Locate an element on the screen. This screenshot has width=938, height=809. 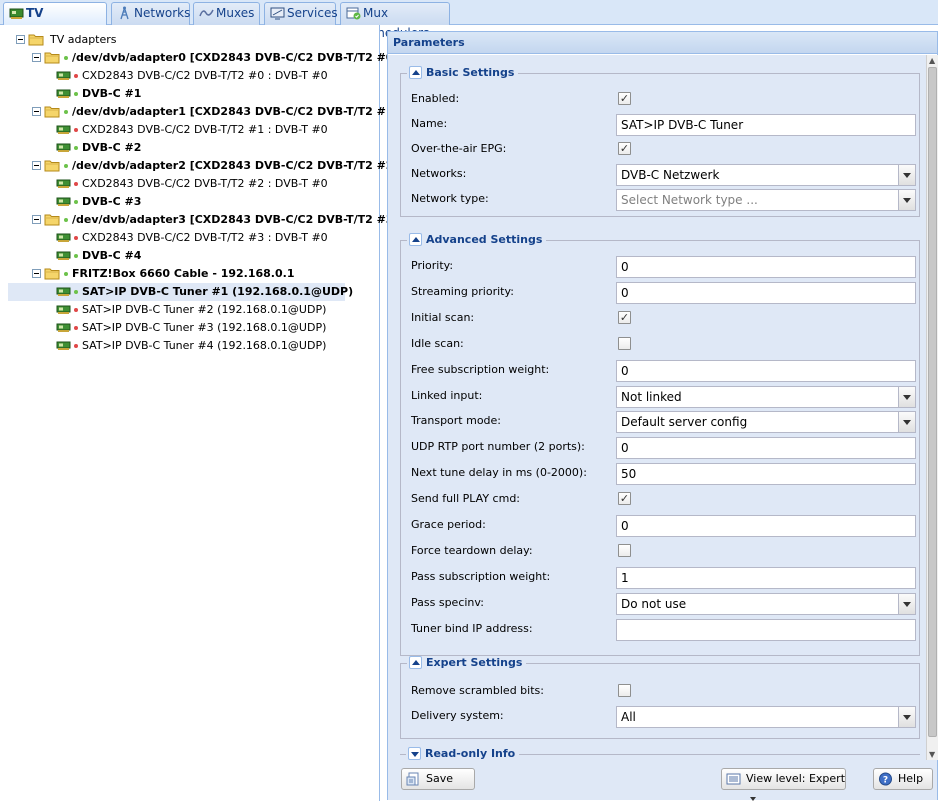
tree-tuner-node: DVB-C #4 is located at coordinates (176, 256).